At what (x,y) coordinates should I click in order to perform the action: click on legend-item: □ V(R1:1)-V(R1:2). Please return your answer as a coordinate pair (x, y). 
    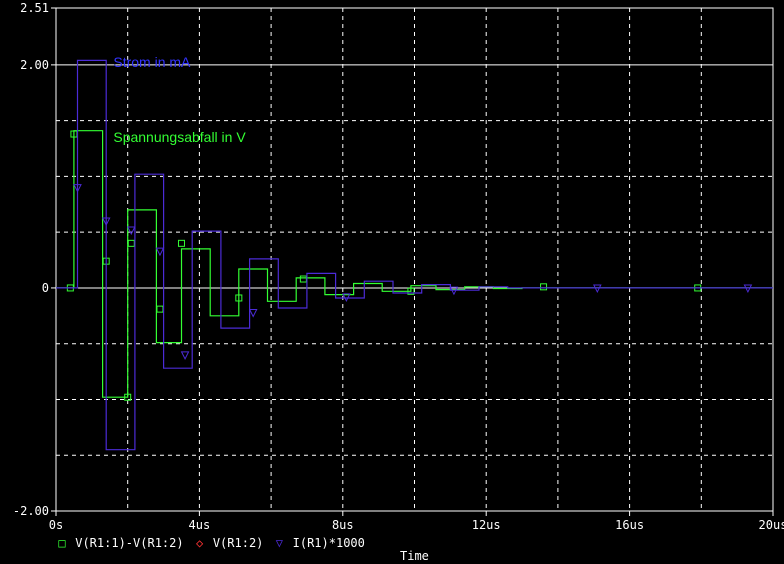
    Looking at the image, I should click on (120, 543).